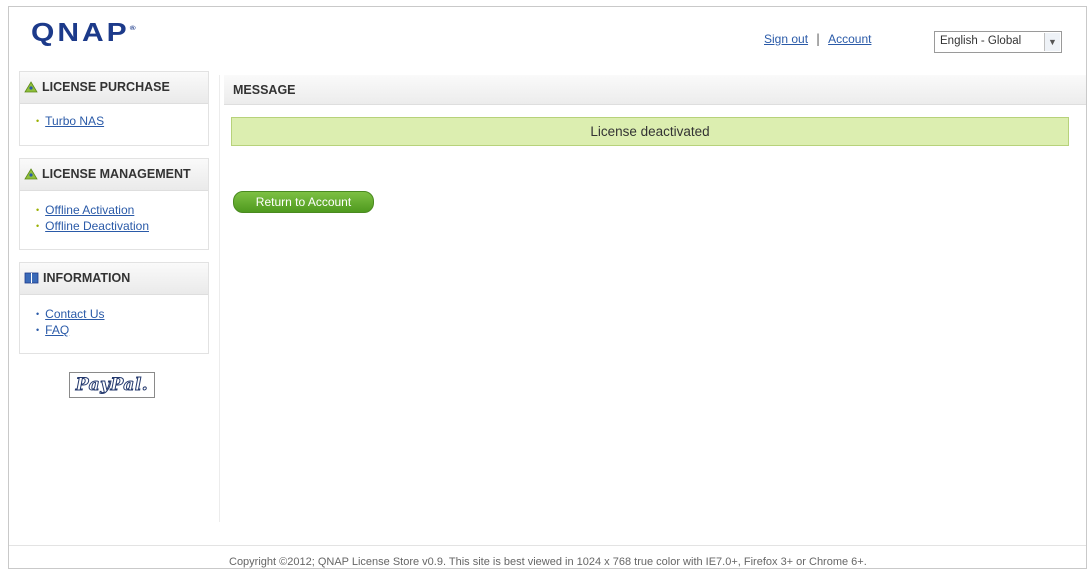 The image size is (1092, 573). I want to click on sidebar-section-title: LICENSE PURCHASE, so click(106, 87).